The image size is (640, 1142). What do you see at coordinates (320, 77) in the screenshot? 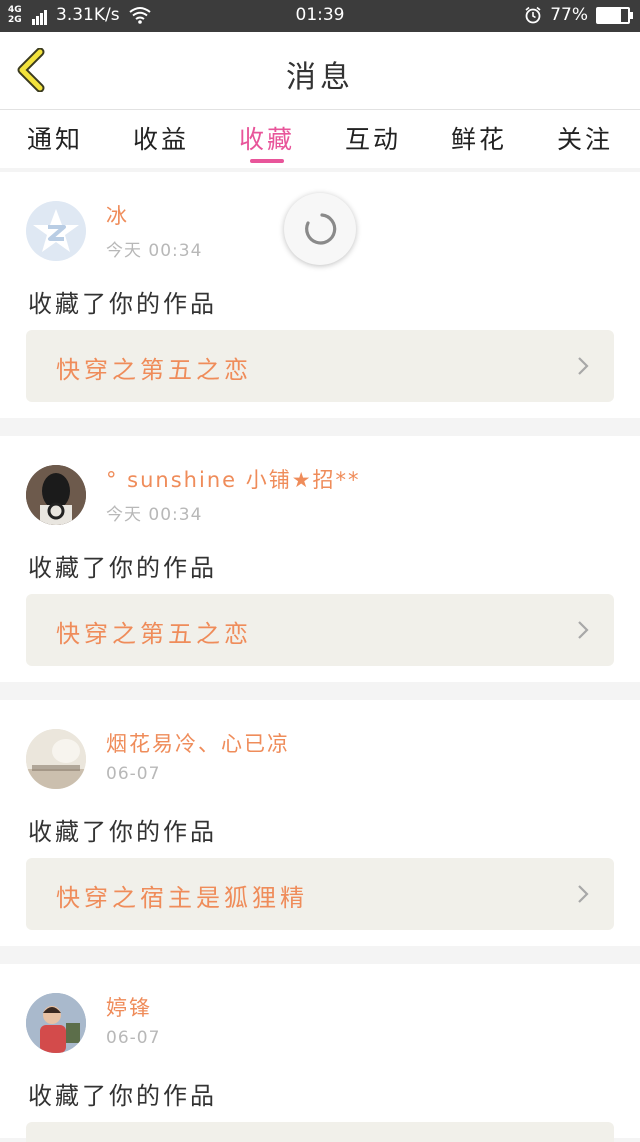
I see `page-title: 消息` at bounding box center [320, 77].